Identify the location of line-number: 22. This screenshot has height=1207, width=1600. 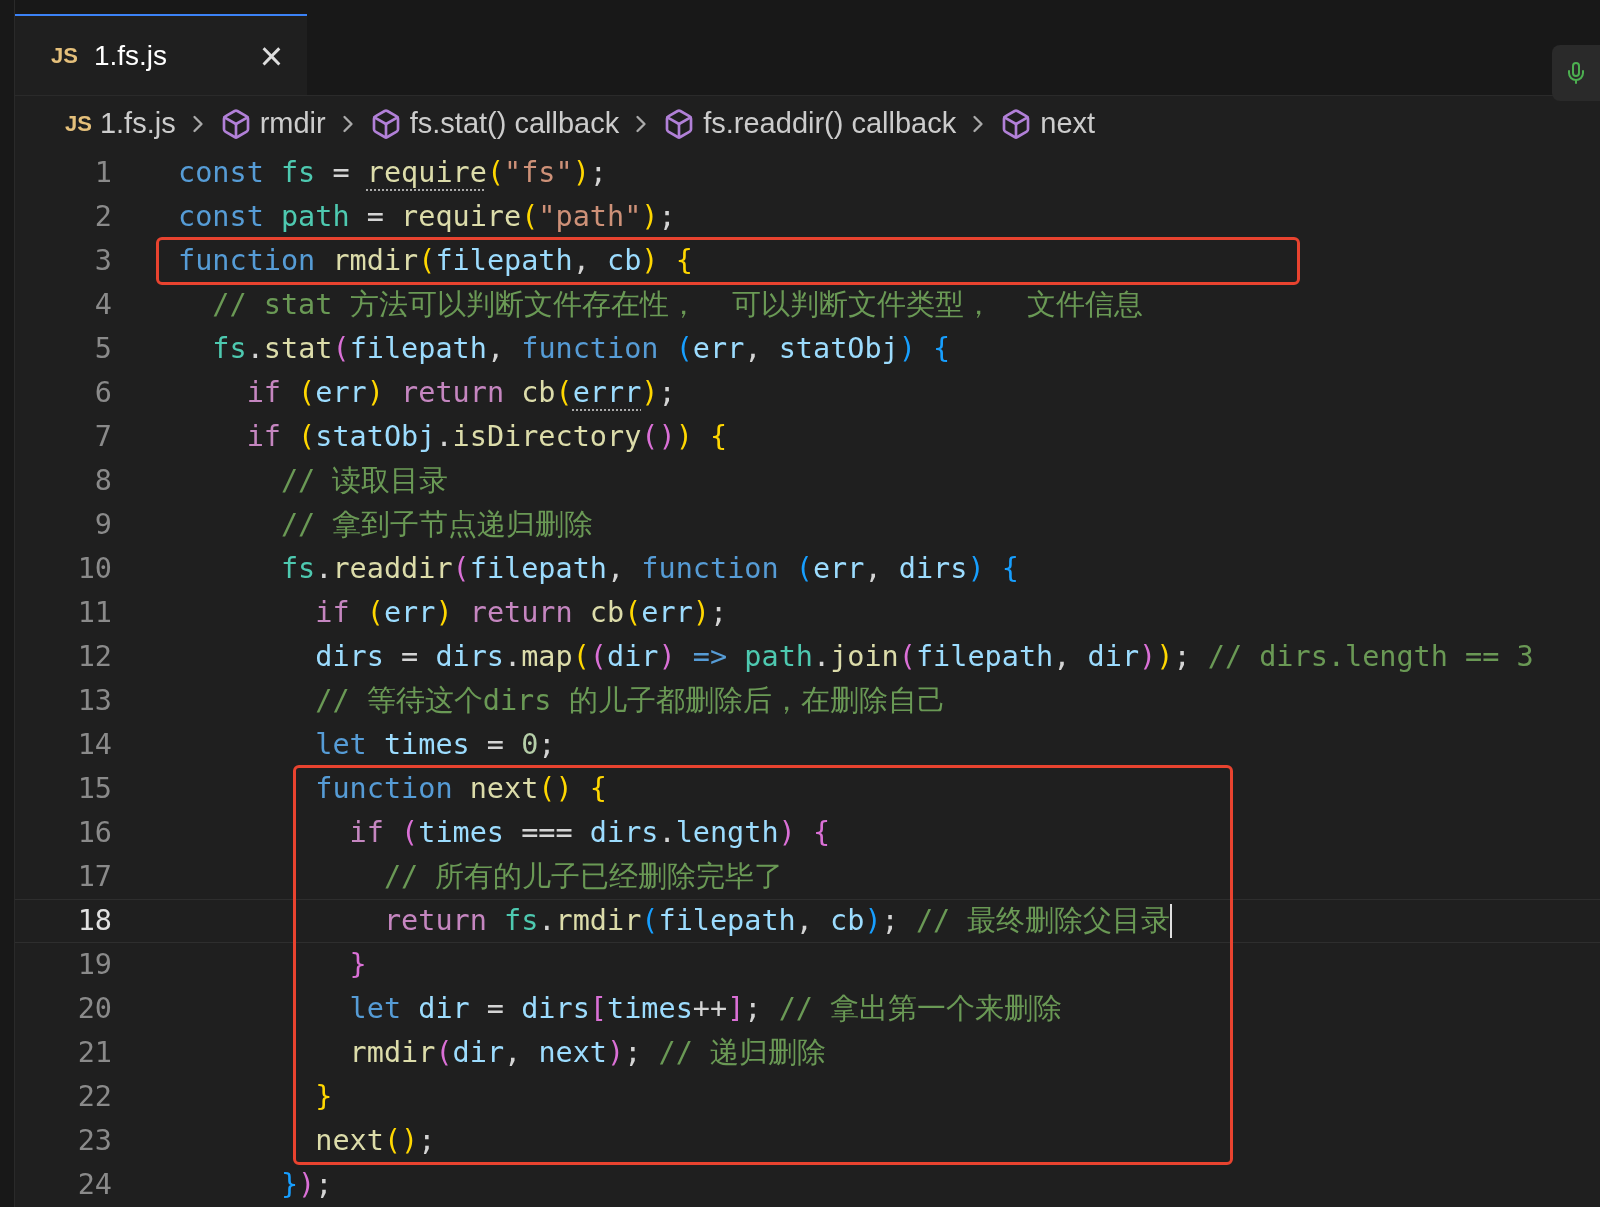
(94, 1096).